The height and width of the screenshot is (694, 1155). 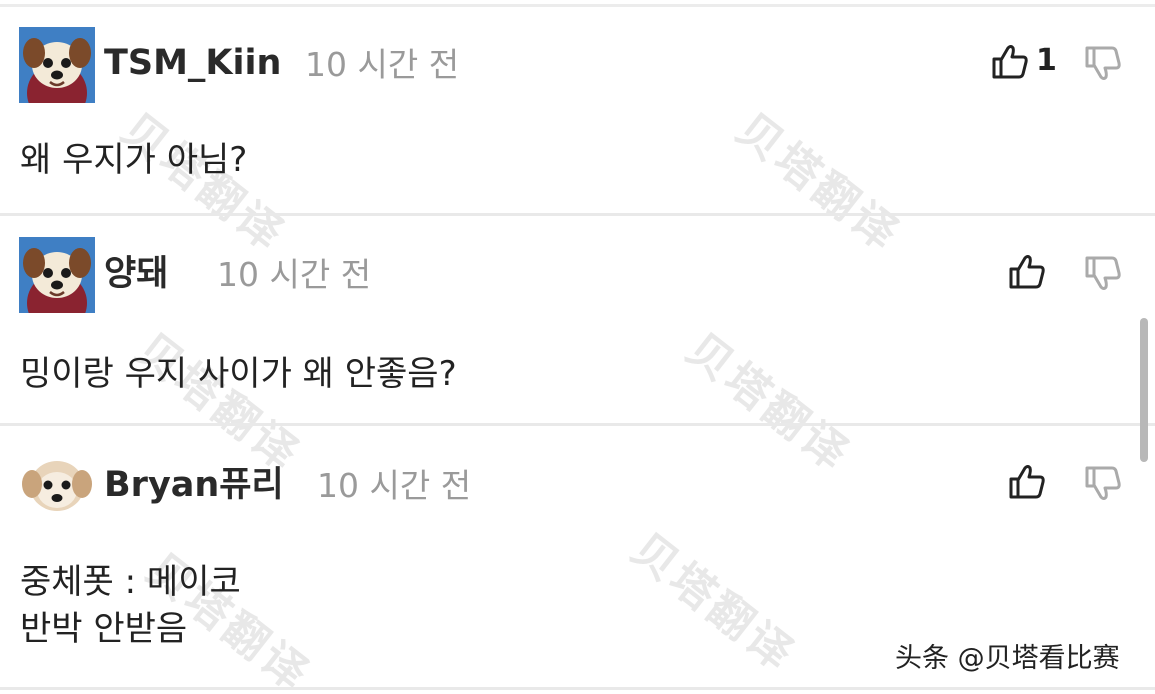 I want to click on comment-body: 왜 우지가 아님?, so click(x=133, y=160).